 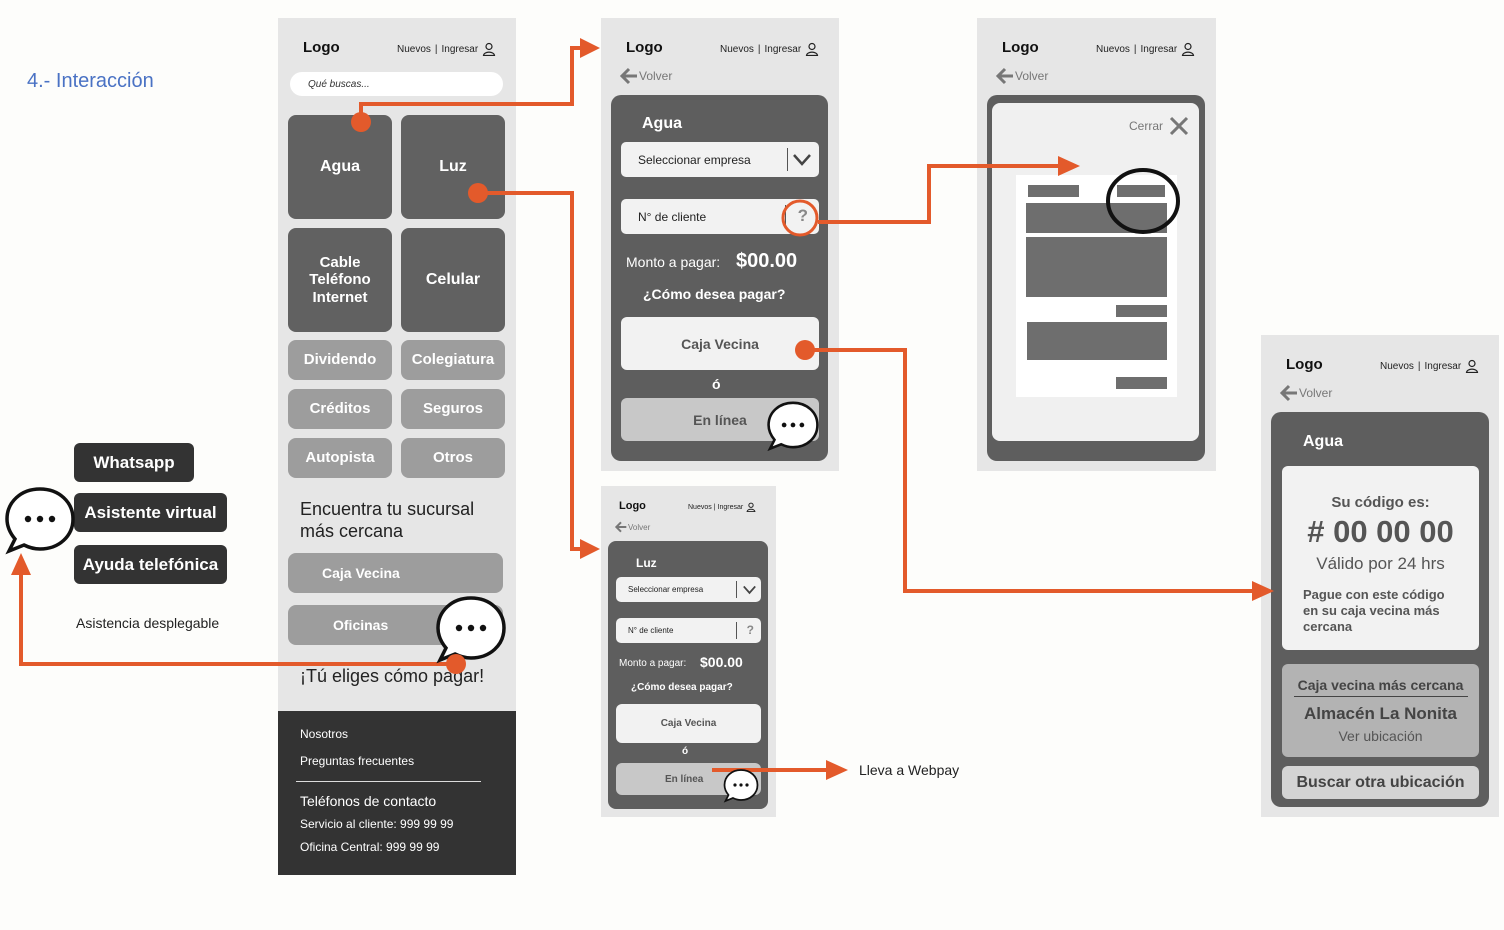 I want to click on flow-arrow-agua, so click(x=472, y=84).